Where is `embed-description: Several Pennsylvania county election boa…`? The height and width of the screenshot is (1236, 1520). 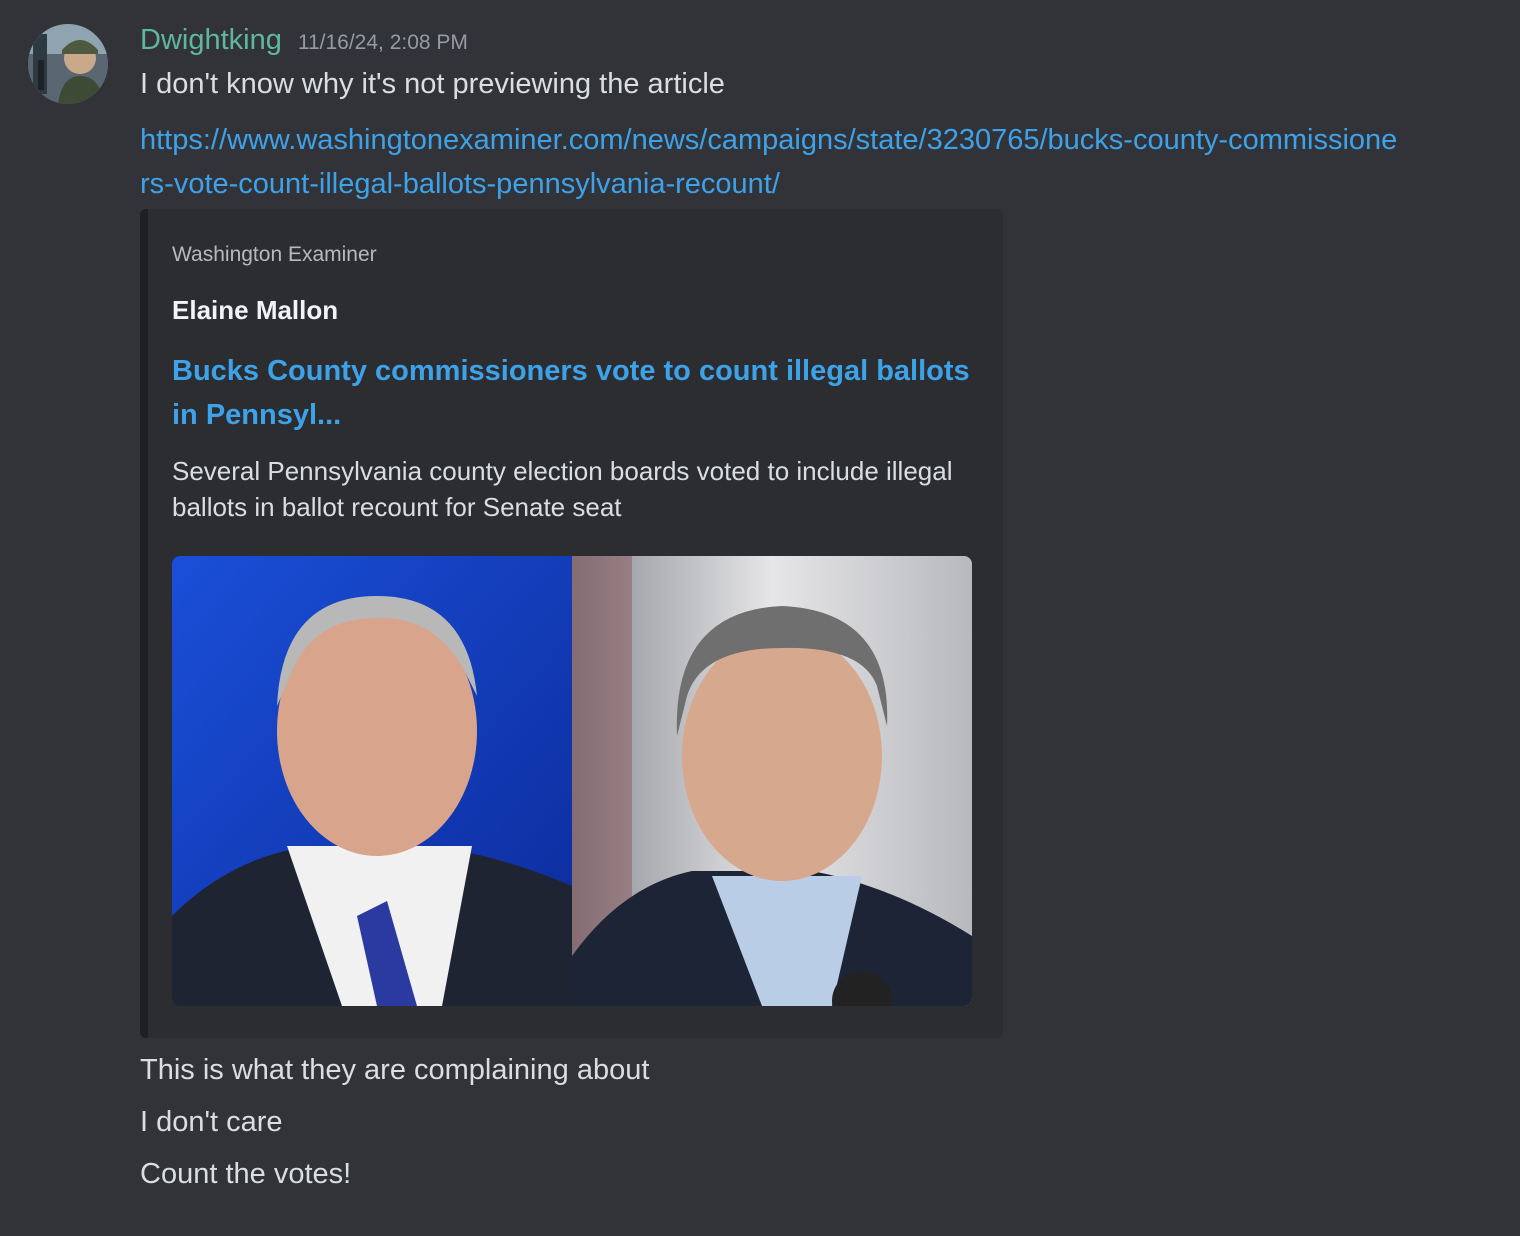 embed-description: Several Pennsylvania county election boa… is located at coordinates (562, 489).